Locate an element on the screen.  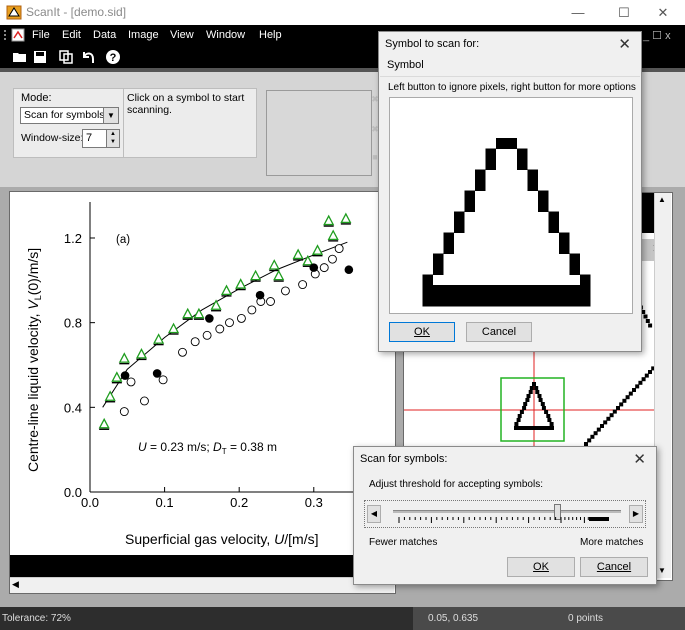
threshold-slider: ◀ ▶ is located at coordinates (505, 514).